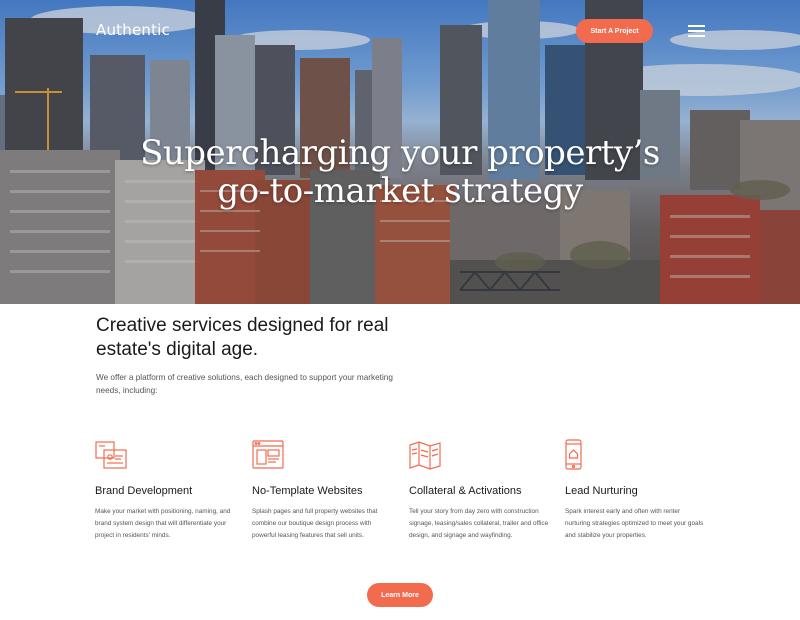  I want to click on hero-headline-line2: go-to-market strategy, so click(400, 191).